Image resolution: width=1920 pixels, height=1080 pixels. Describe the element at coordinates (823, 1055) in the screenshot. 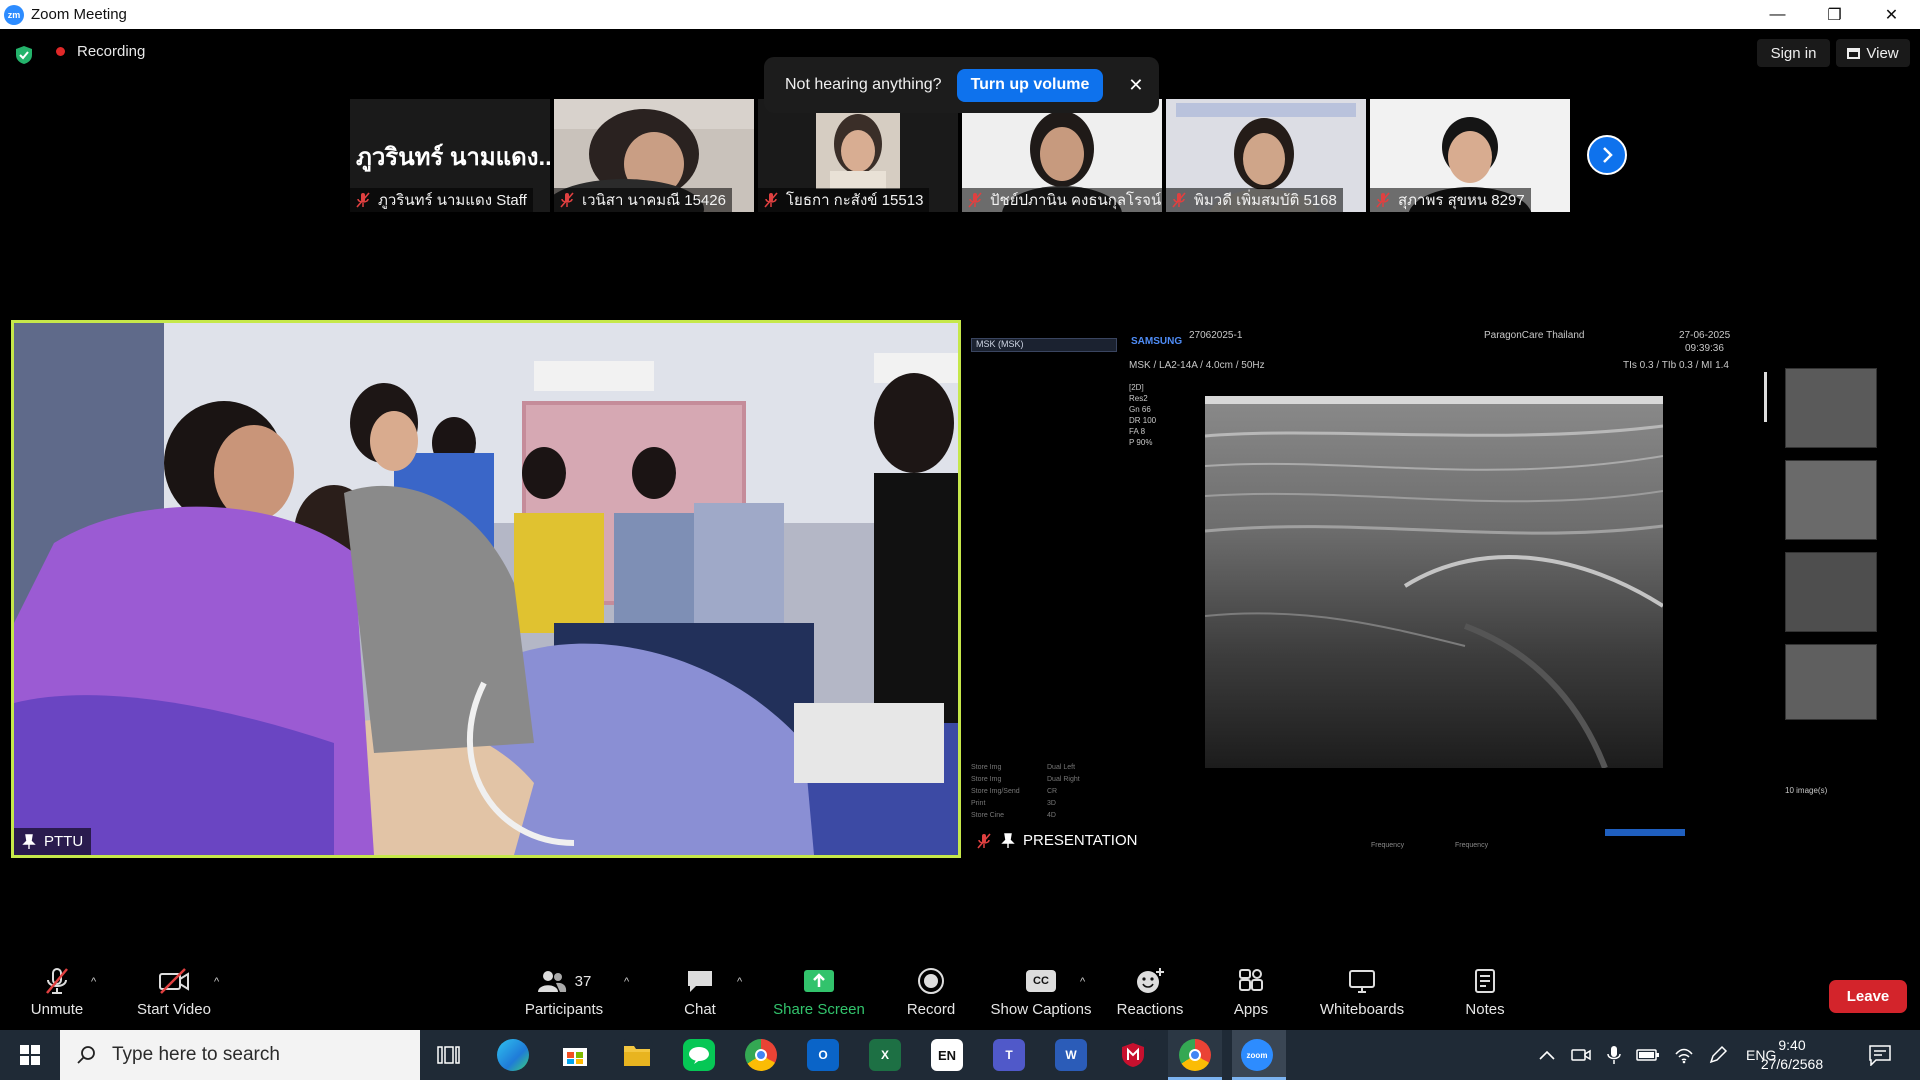

I see `outlook-icon: O` at that location.